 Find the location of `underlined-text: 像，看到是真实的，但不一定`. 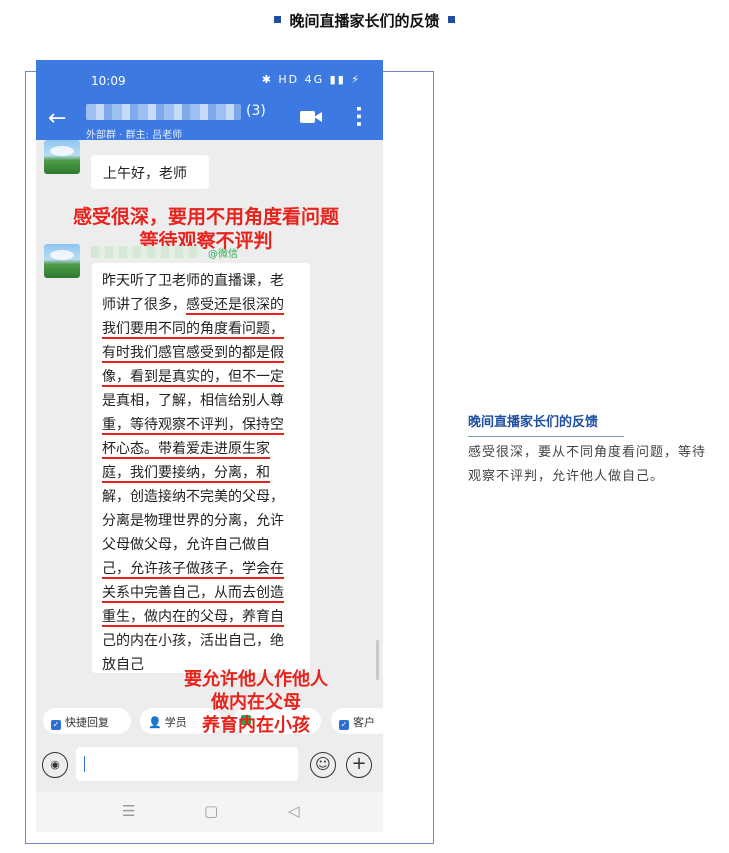

underlined-text: 像，看到是真实的，但不一定 is located at coordinates (193, 378).